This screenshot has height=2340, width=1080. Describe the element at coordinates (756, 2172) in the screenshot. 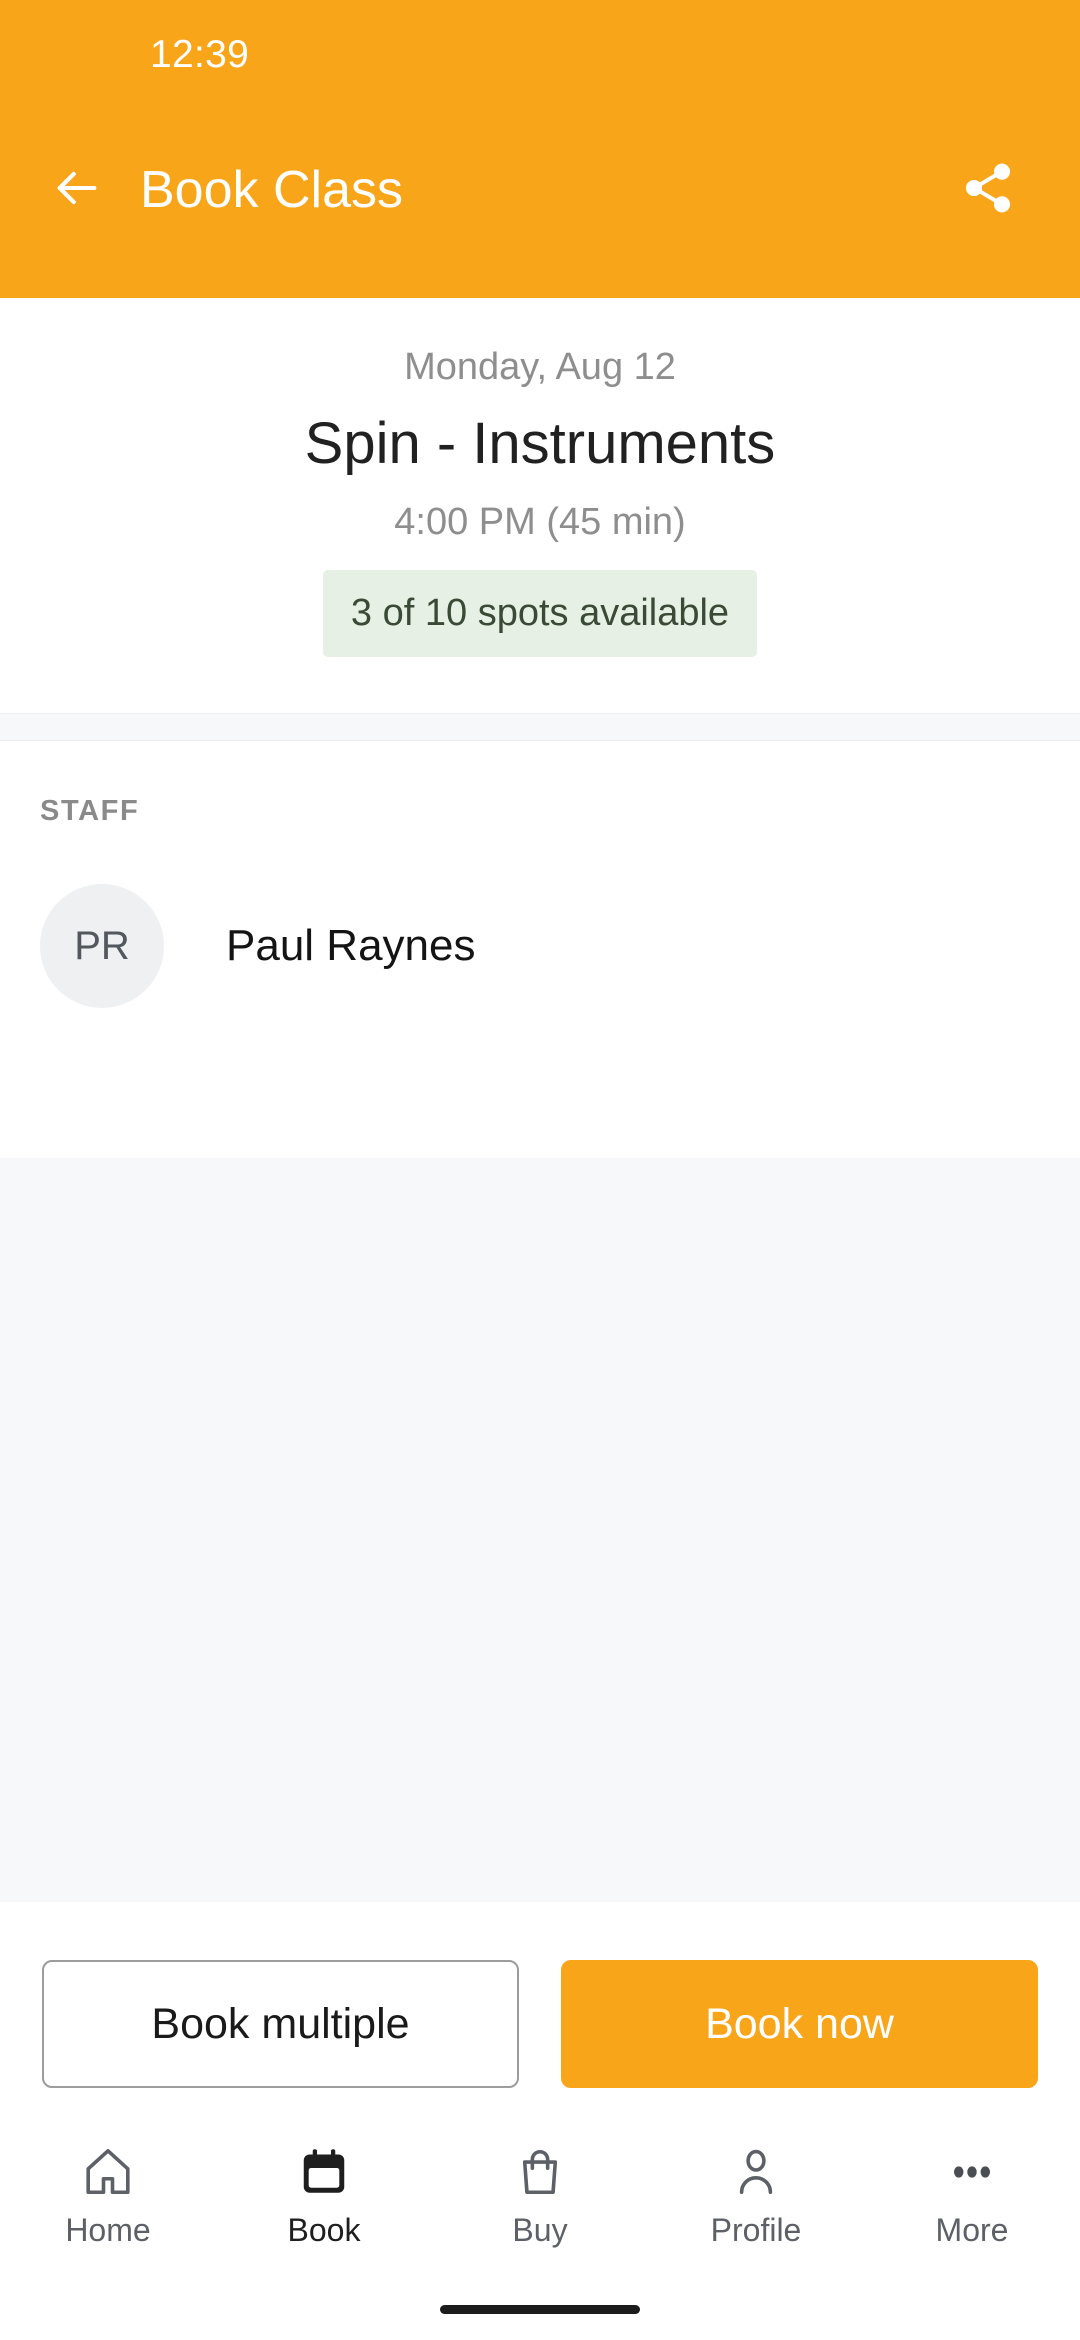

I see `person-icon` at that location.